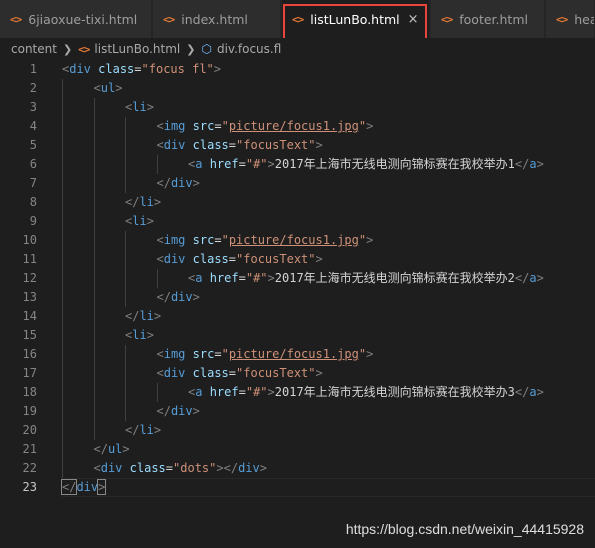 The width and height of the screenshot is (595, 548). I want to click on code-line: 16 <img src="picture/focus1.jpg">, so click(297, 354).